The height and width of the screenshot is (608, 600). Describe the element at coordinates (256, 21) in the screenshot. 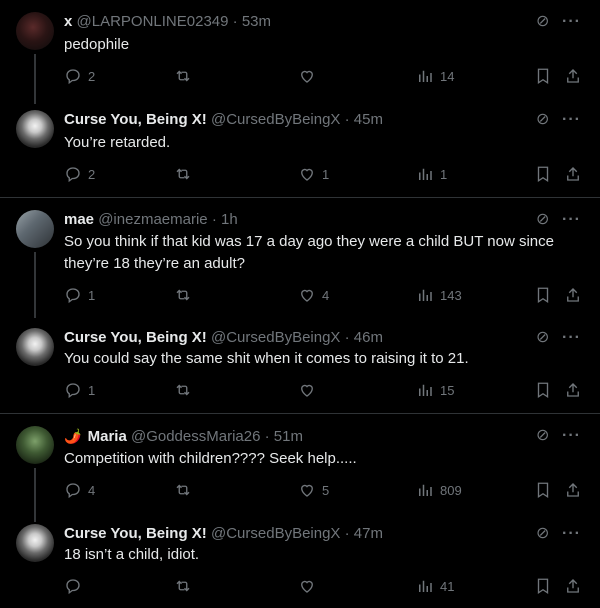

I see `timestamp: 53m` at that location.